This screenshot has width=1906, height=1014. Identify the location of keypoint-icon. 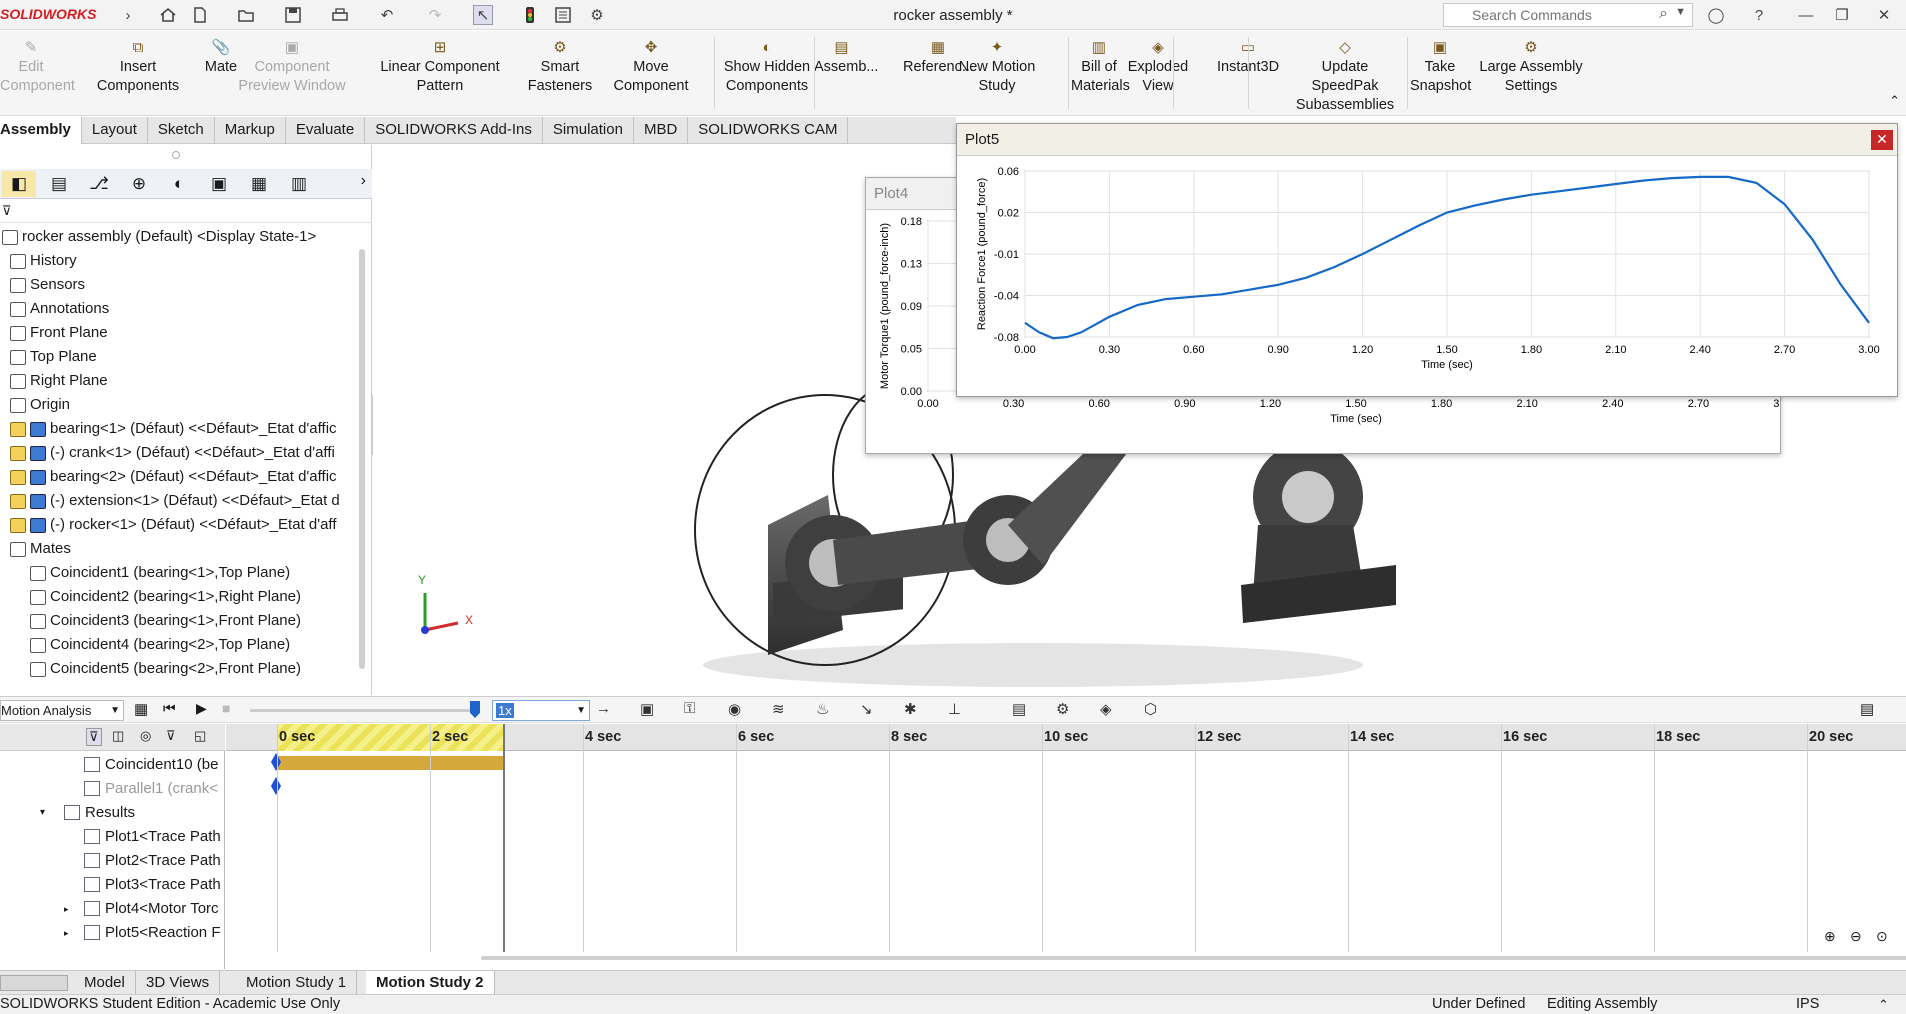
(276, 786).